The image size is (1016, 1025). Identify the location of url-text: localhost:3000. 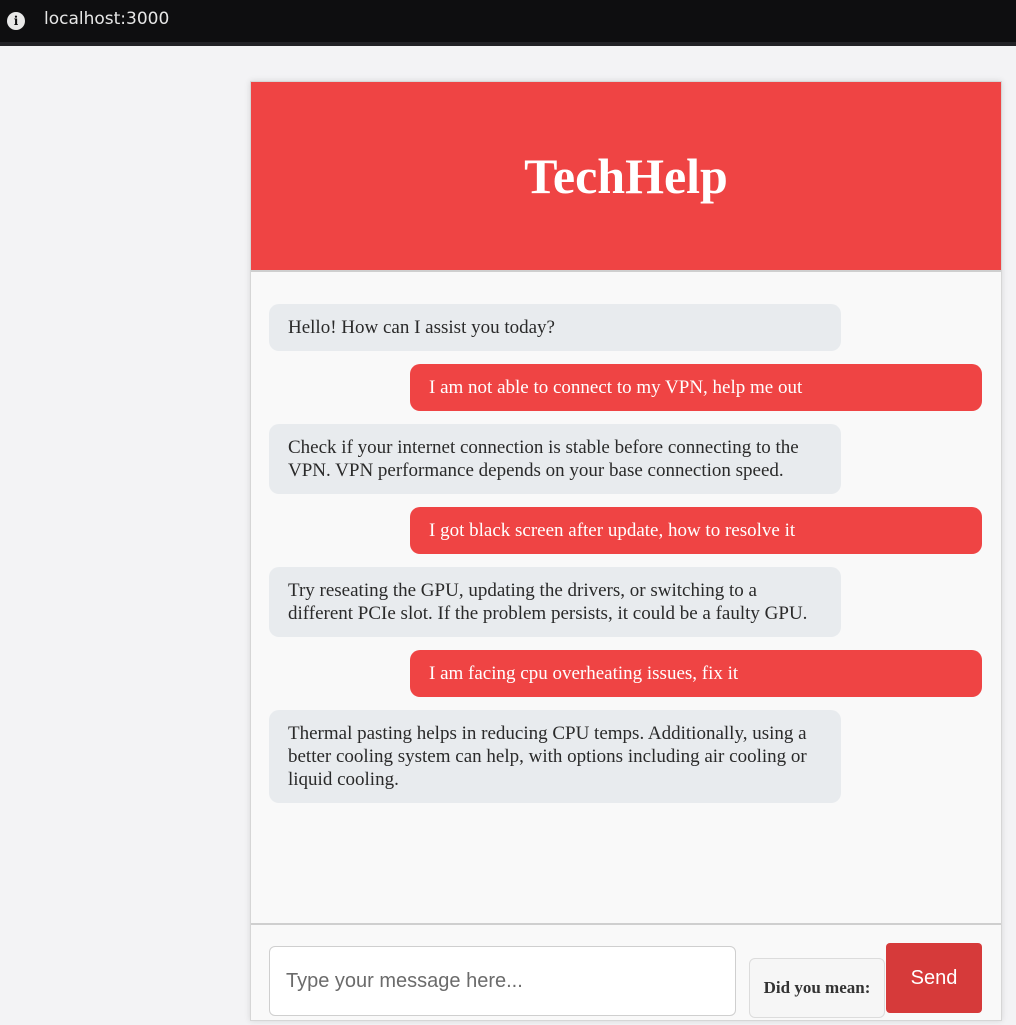
(106, 19).